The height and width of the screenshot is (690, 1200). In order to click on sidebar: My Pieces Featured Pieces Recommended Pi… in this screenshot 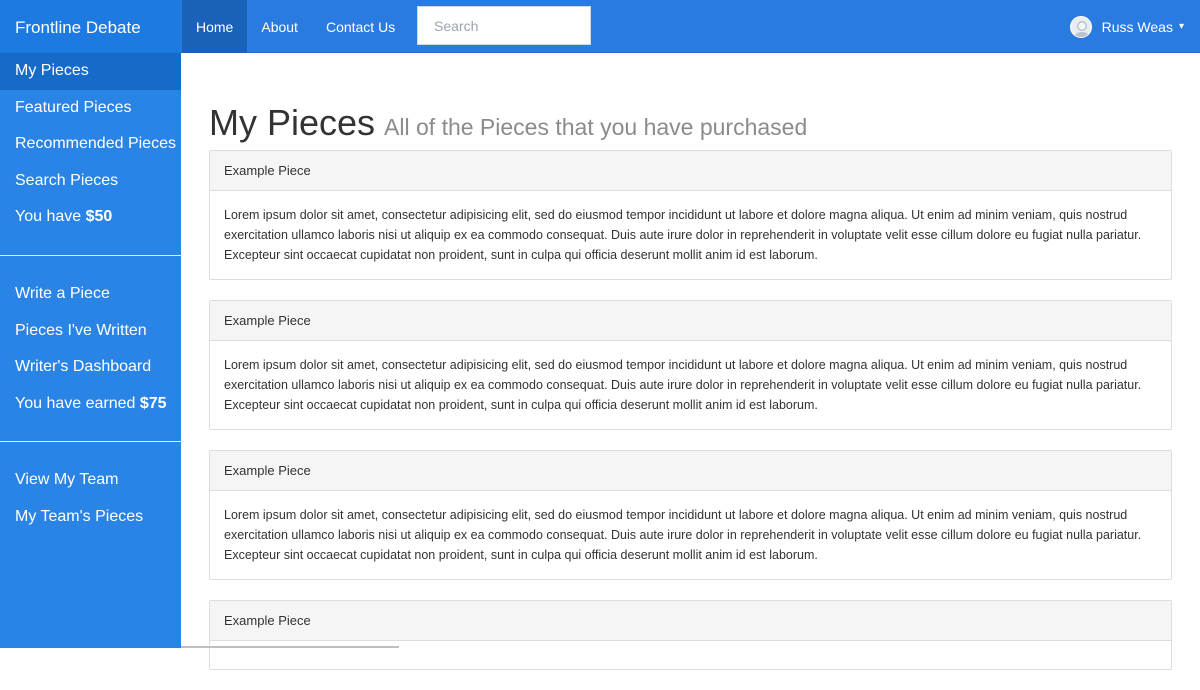, I will do `click(90, 350)`.